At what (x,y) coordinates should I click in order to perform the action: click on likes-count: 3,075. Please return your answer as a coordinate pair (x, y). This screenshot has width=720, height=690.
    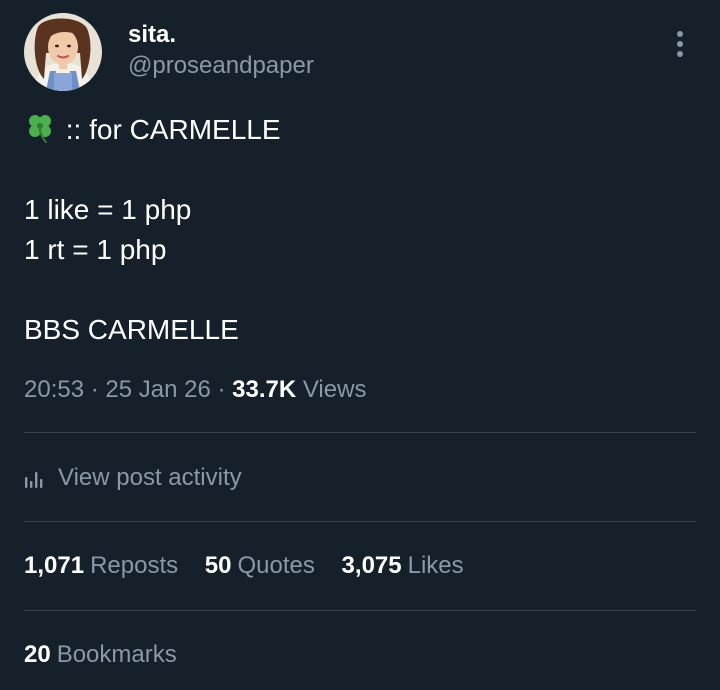
    Looking at the image, I should click on (371, 565).